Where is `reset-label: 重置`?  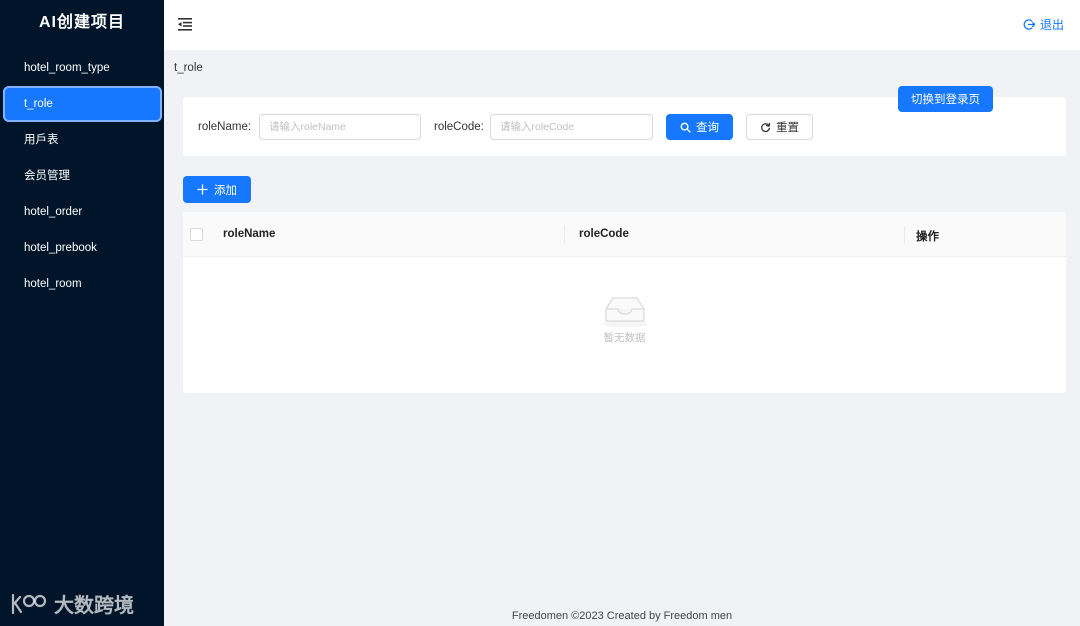
reset-label: 重置 is located at coordinates (787, 128).